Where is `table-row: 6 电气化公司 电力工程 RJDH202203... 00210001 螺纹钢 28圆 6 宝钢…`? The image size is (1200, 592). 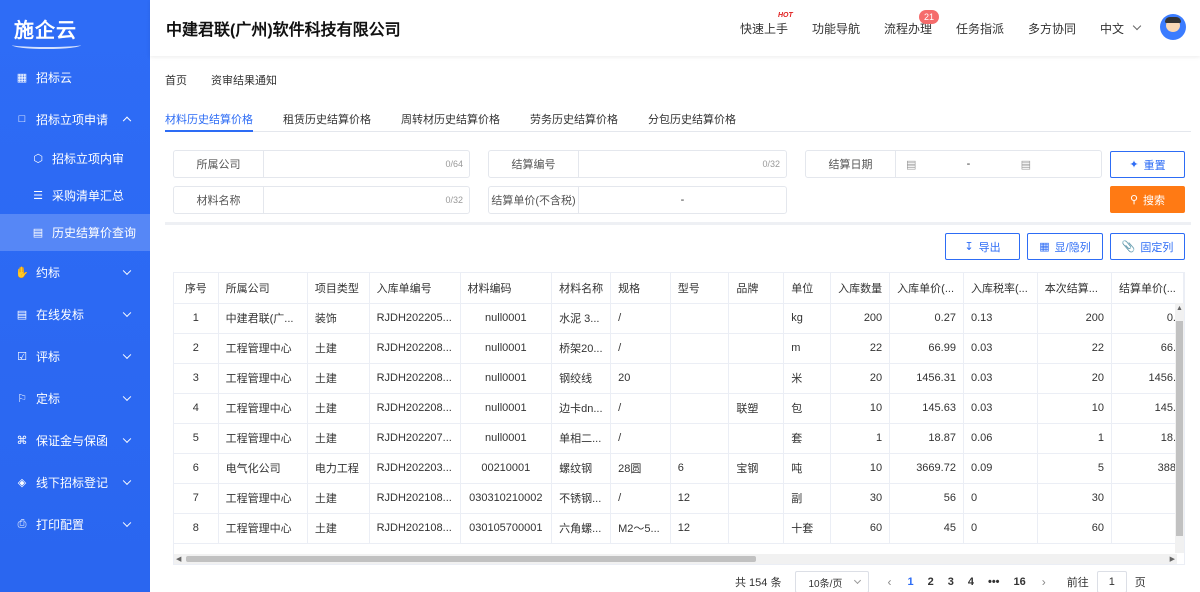
table-row: 6 电气化公司 电力工程 RJDH202203... 00210001 螺纹钢 28圆 6 宝钢… is located at coordinates (679, 468).